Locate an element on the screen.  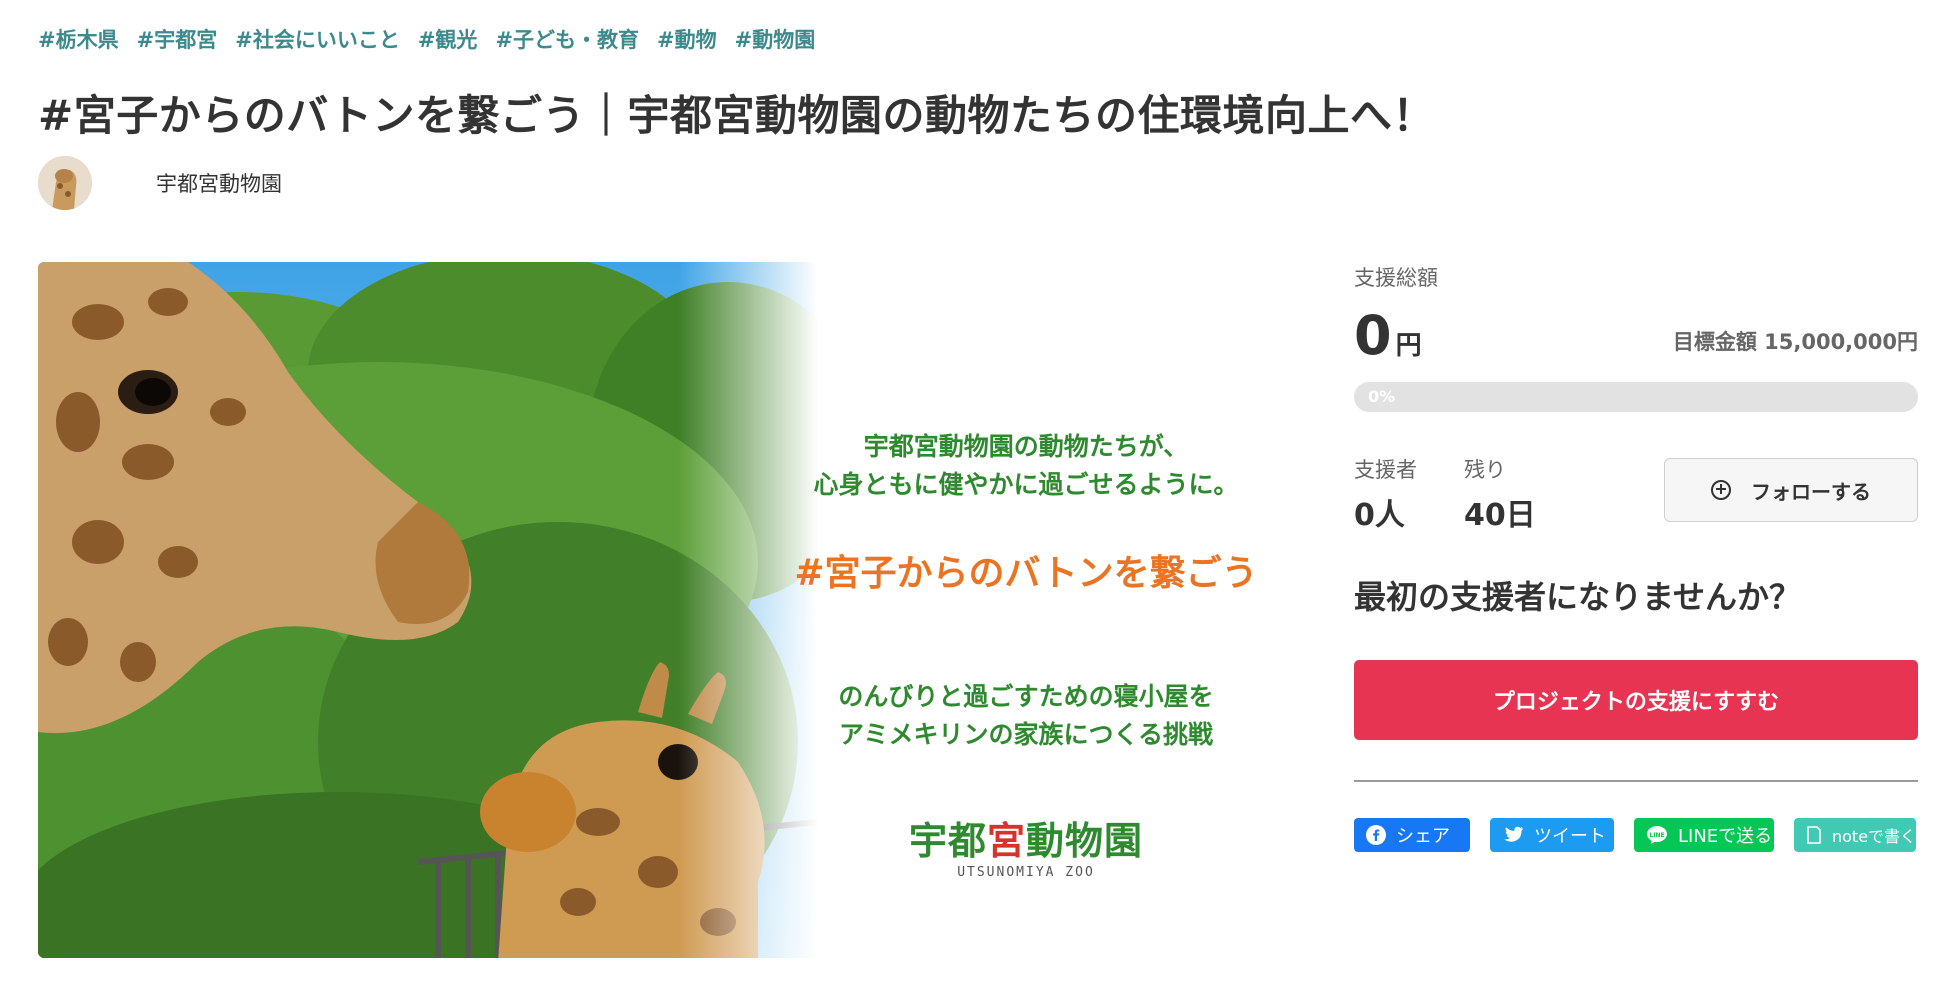
project-title: #宮子からのバトンを繋ごう｜宇都宮動物園の動物たちの住環境向上へ！ is located at coordinates (736, 115).